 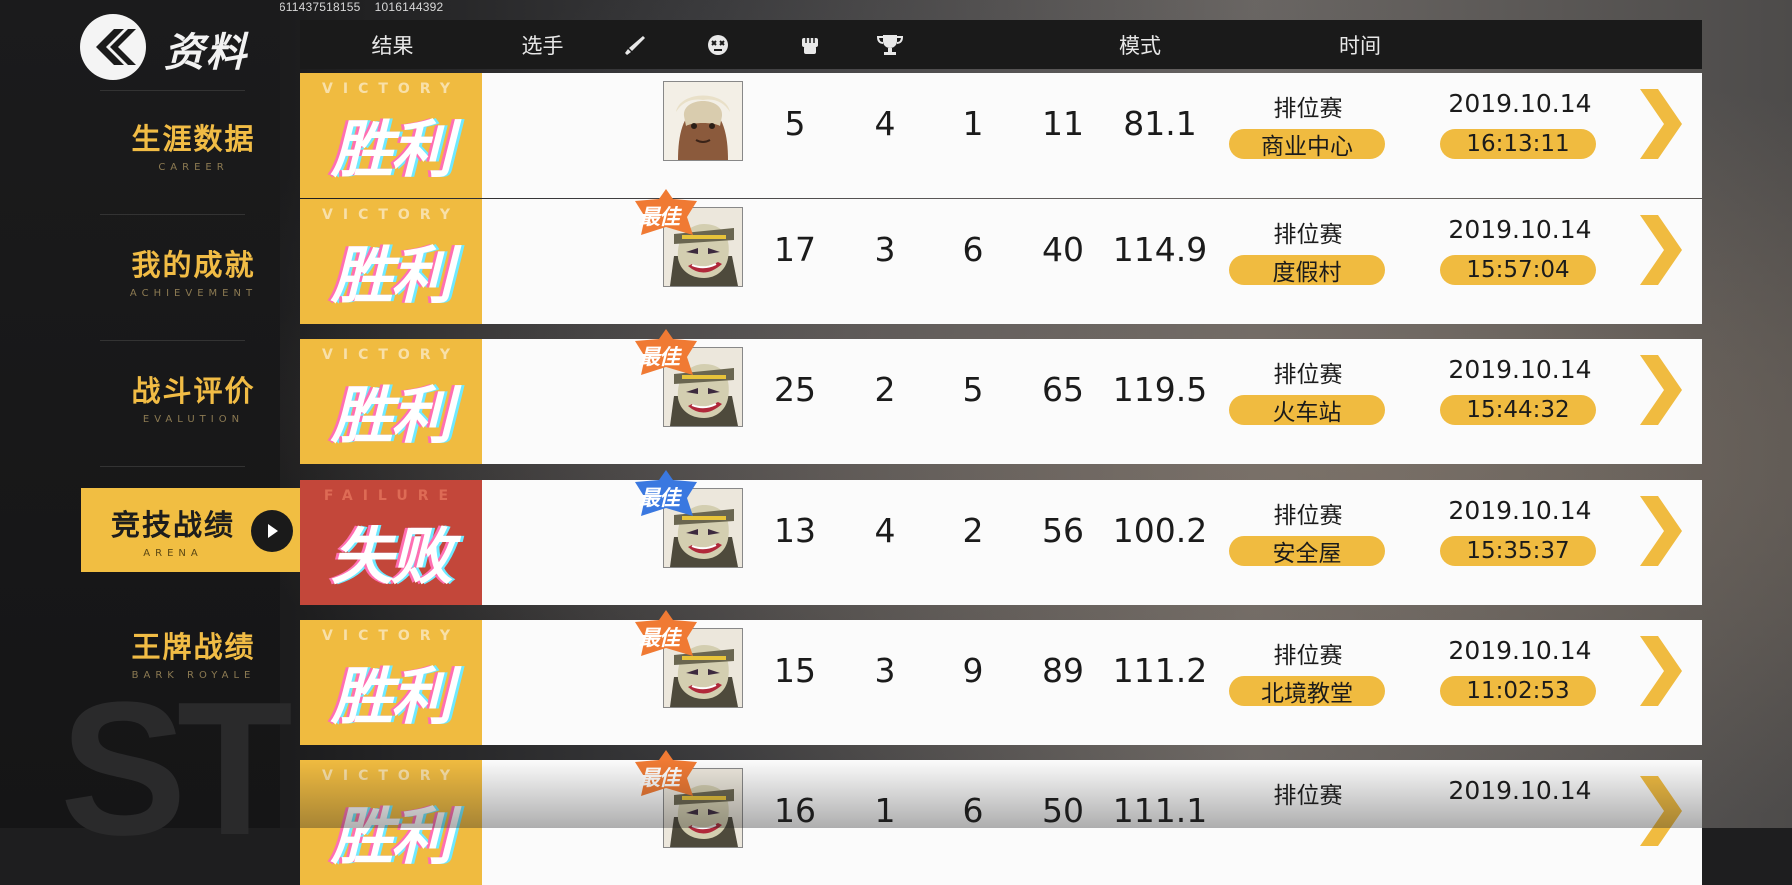 I want to click on deaths-value: 2, so click(x=885, y=389).